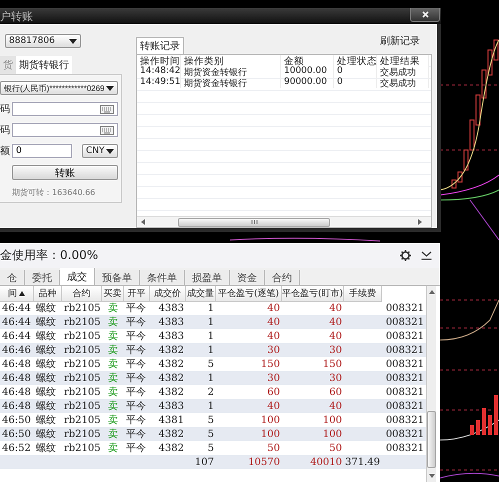 This screenshot has width=499, height=482. Describe the element at coordinates (42, 277) in the screenshot. I see `tab: 委托` at that location.